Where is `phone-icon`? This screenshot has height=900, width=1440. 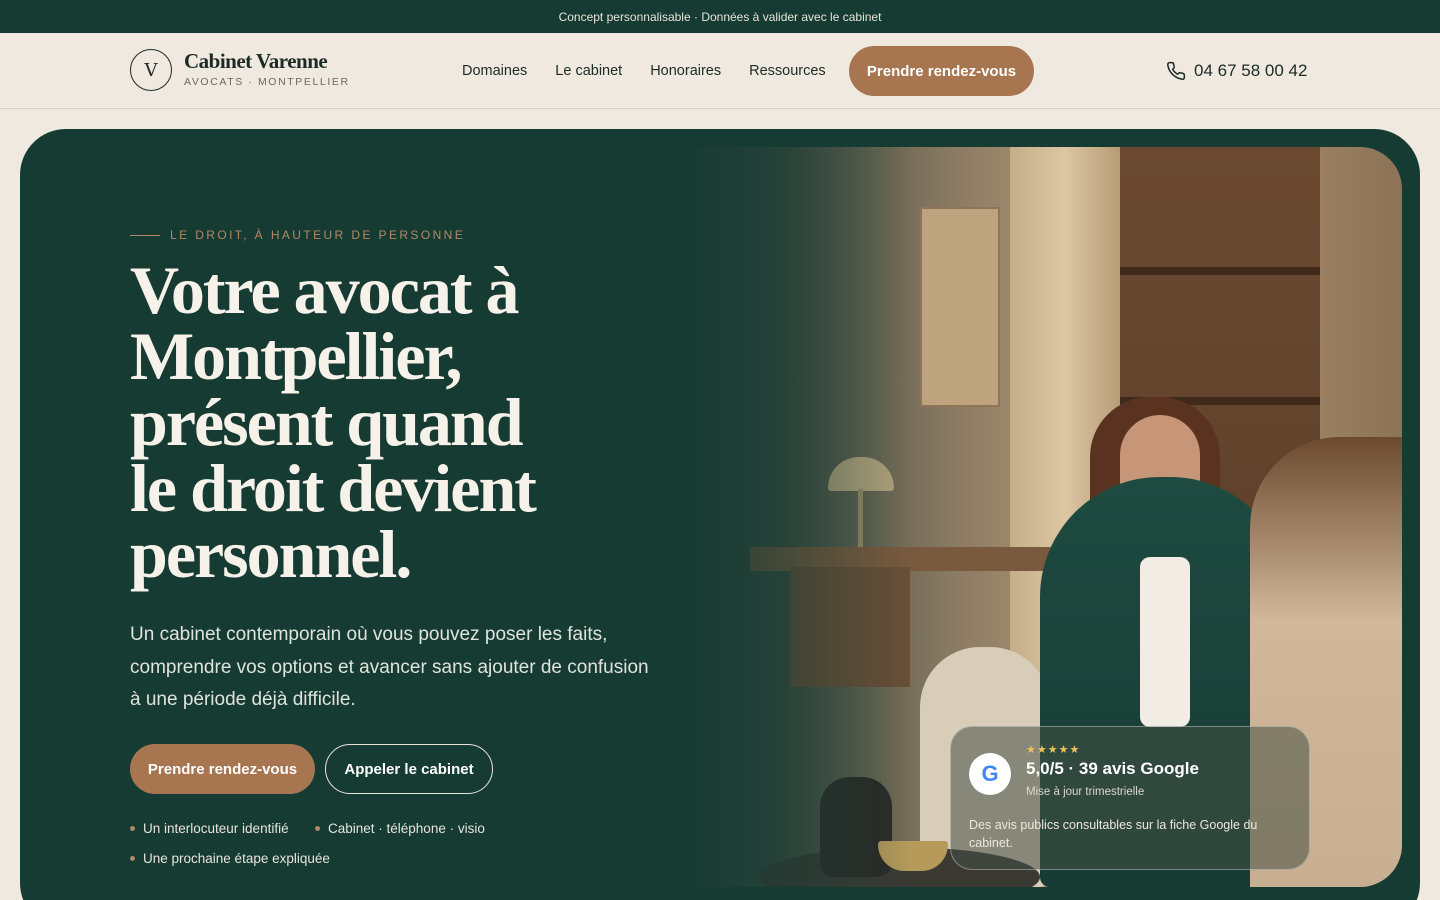
phone-icon is located at coordinates (1176, 70).